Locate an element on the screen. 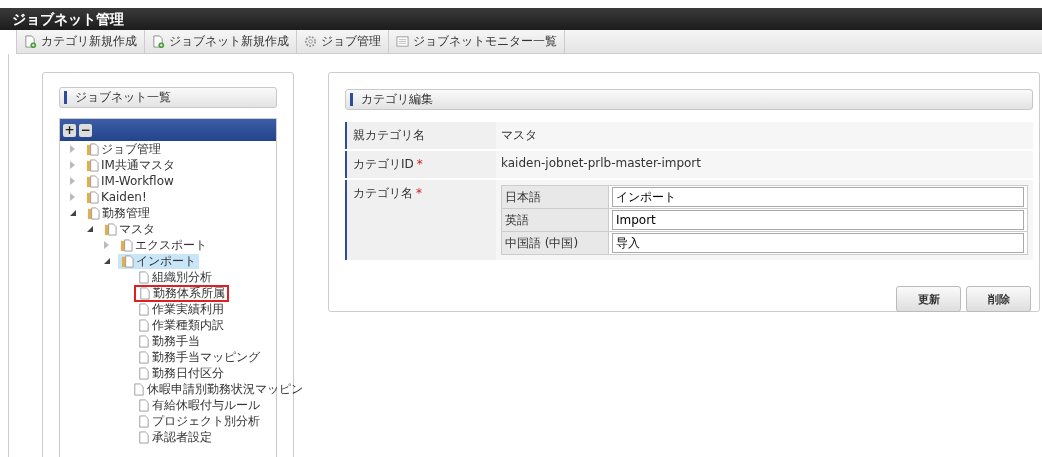 The height and width of the screenshot is (457, 1042). tree-item: インポート is located at coordinates (158, 261).